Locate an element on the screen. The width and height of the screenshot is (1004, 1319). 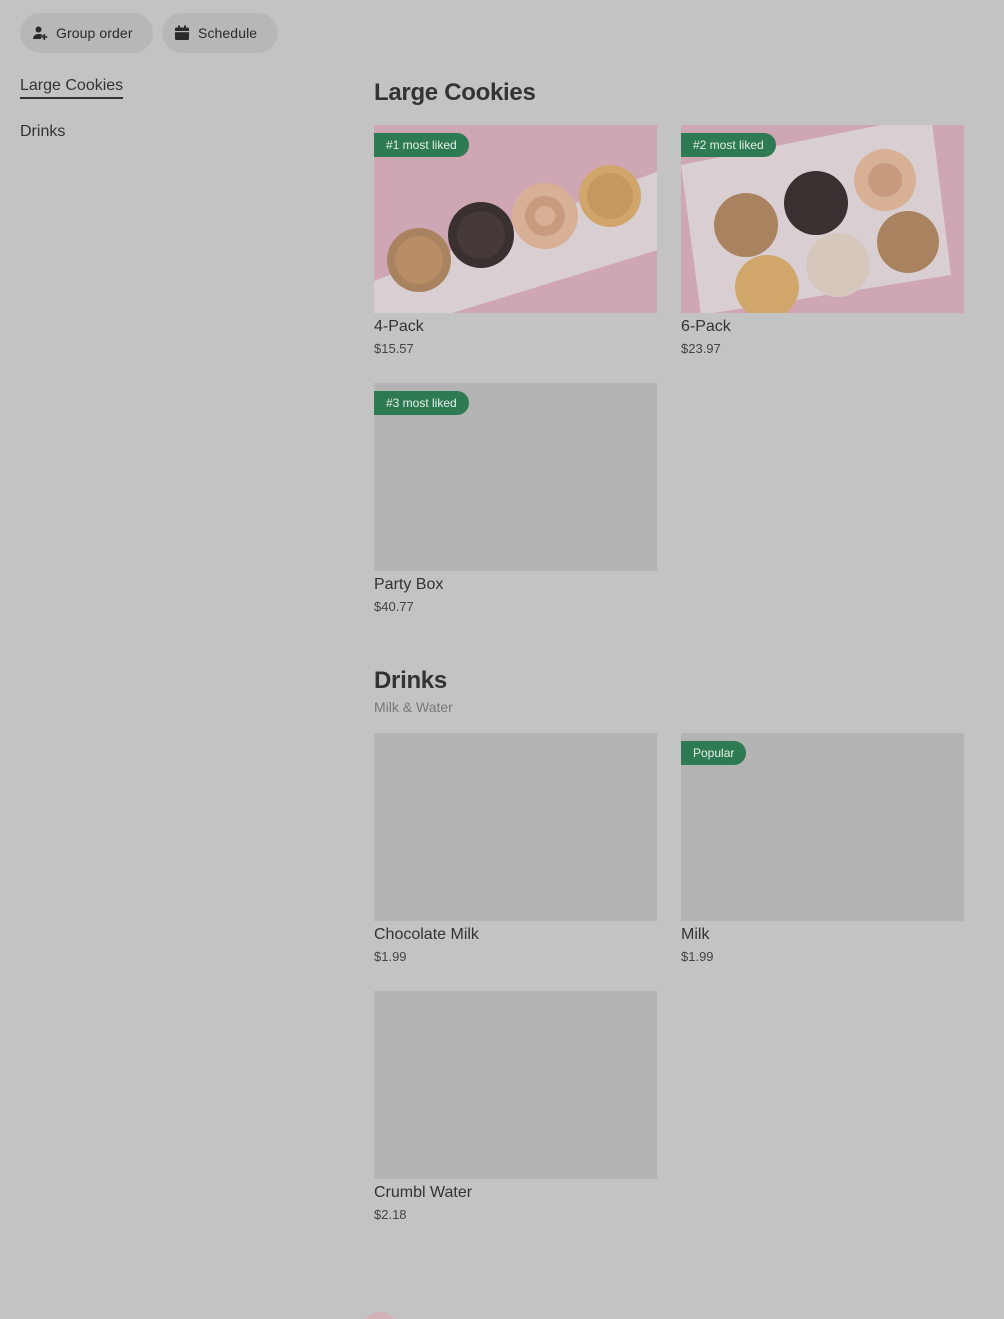
item-badge: #1 most liked is located at coordinates (421, 145).